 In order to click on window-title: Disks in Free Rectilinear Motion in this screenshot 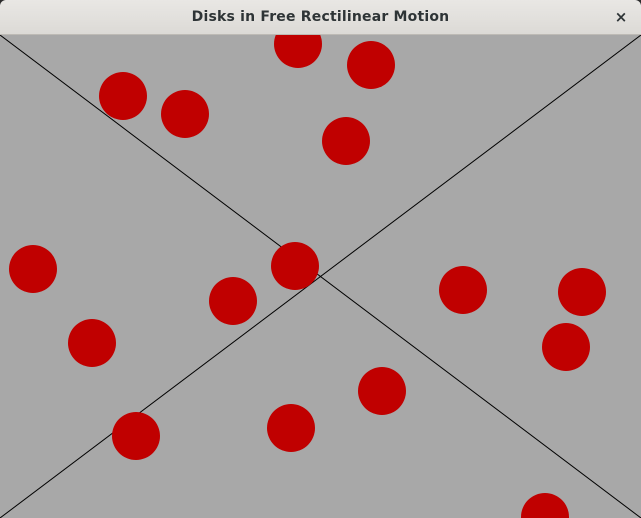, I will do `click(320, 17)`.